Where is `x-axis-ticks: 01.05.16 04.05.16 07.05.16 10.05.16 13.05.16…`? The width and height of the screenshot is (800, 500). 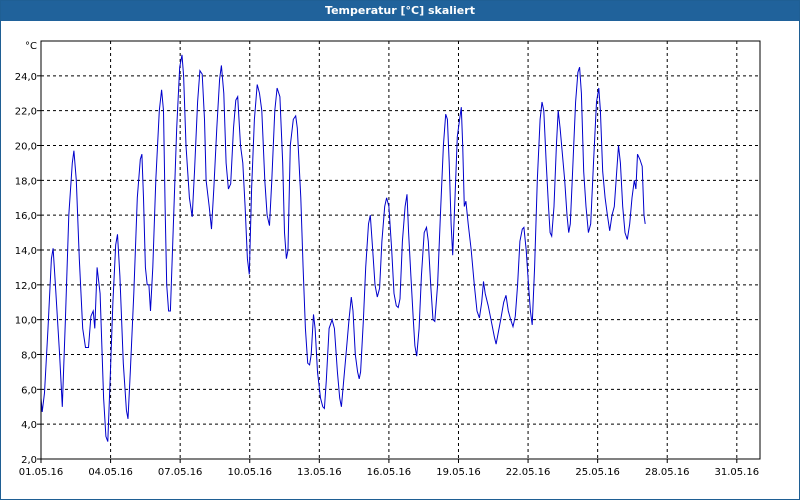 x-axis-ticks: 01.05.16 04.05.16 07.05.16 10.05.16 13.05.16… is located at coordinates (389, 472).